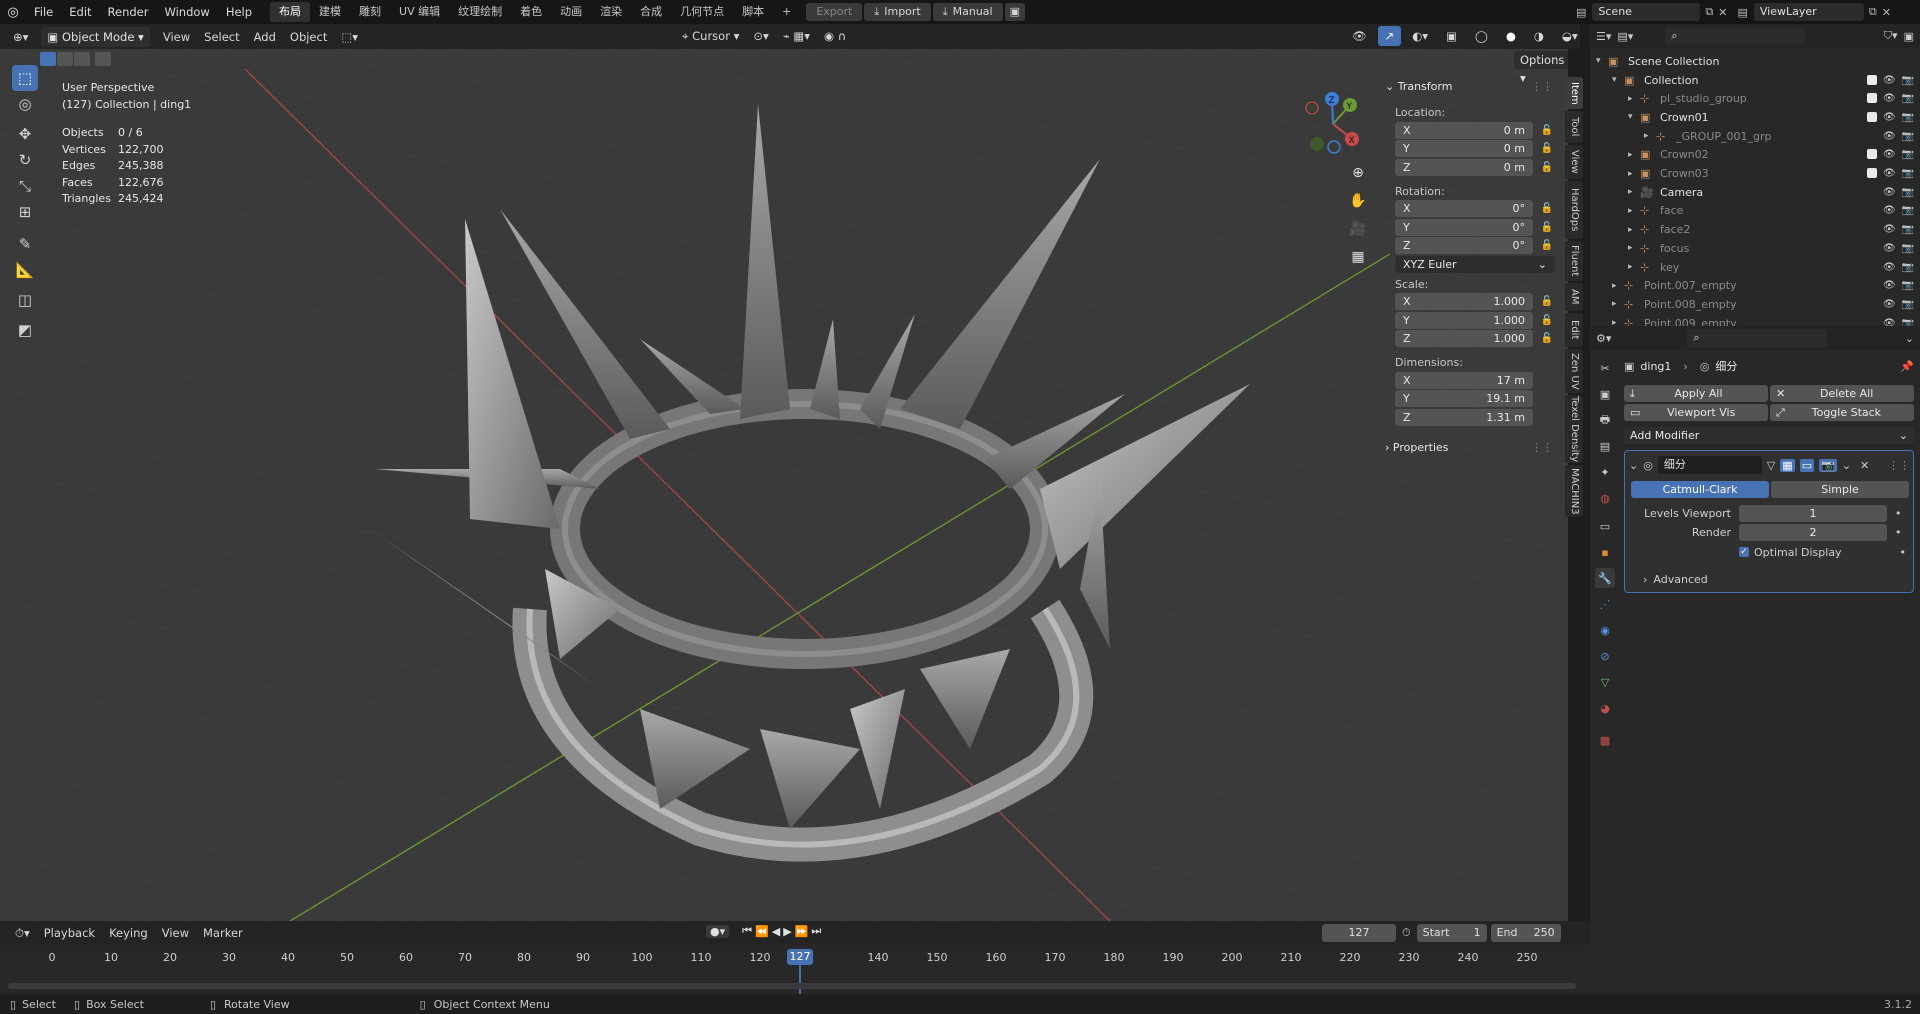  Describe the element at coordinates (1605, 394) in the screenshot. I see `render-tab-icon: ▣` at that location.